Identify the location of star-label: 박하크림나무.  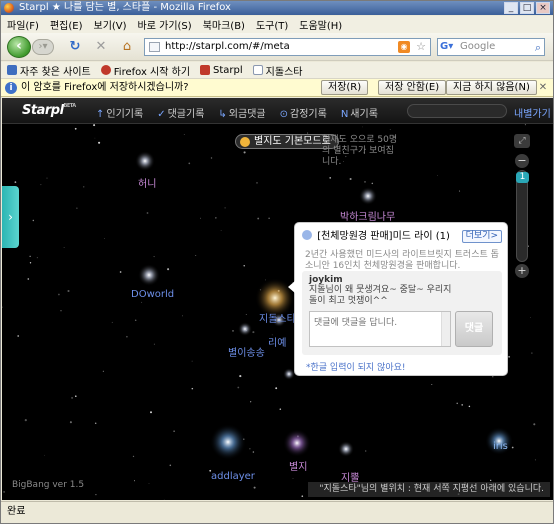
(367, 215).